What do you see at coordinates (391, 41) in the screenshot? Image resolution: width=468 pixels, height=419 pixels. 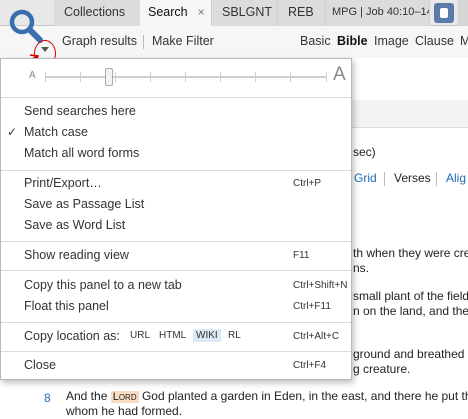 I see `search-type-image: Image` at bounding box center [391, 41].